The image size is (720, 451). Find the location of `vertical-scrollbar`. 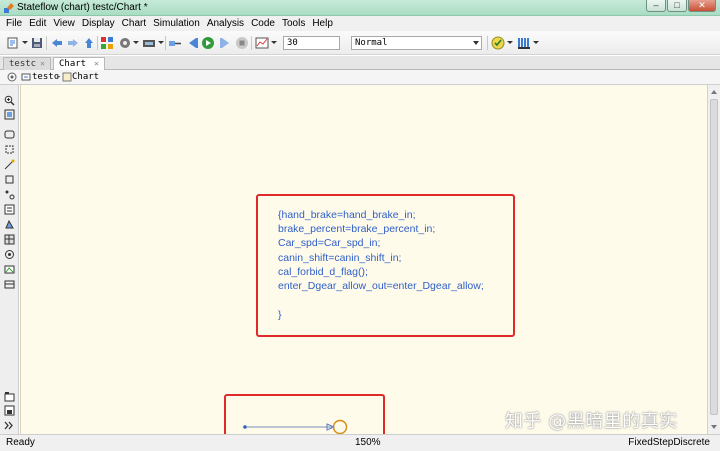

vertical-scrollbar is located at coordinates (713, 259).